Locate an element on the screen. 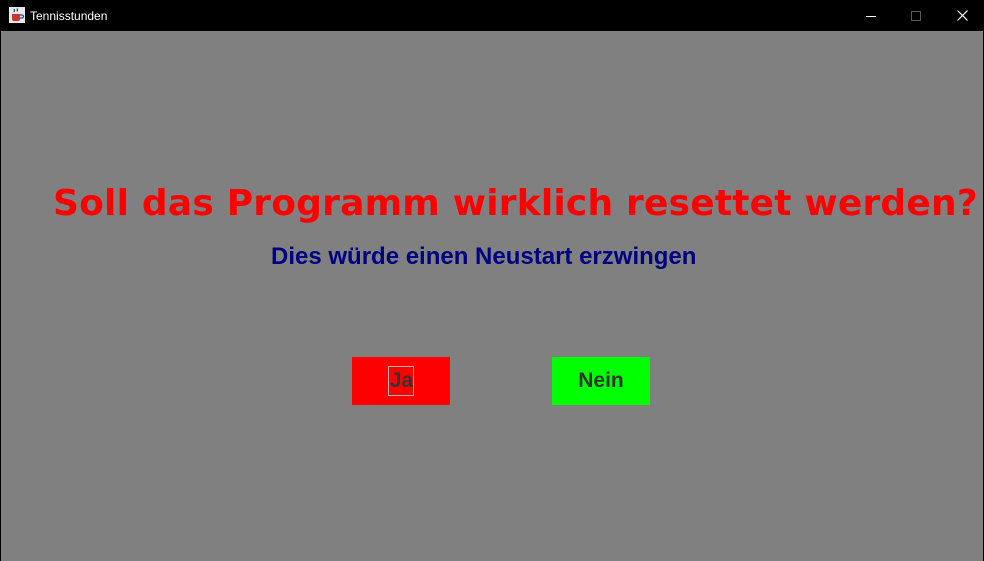  maximize-button is located at coordinates (916, 15).